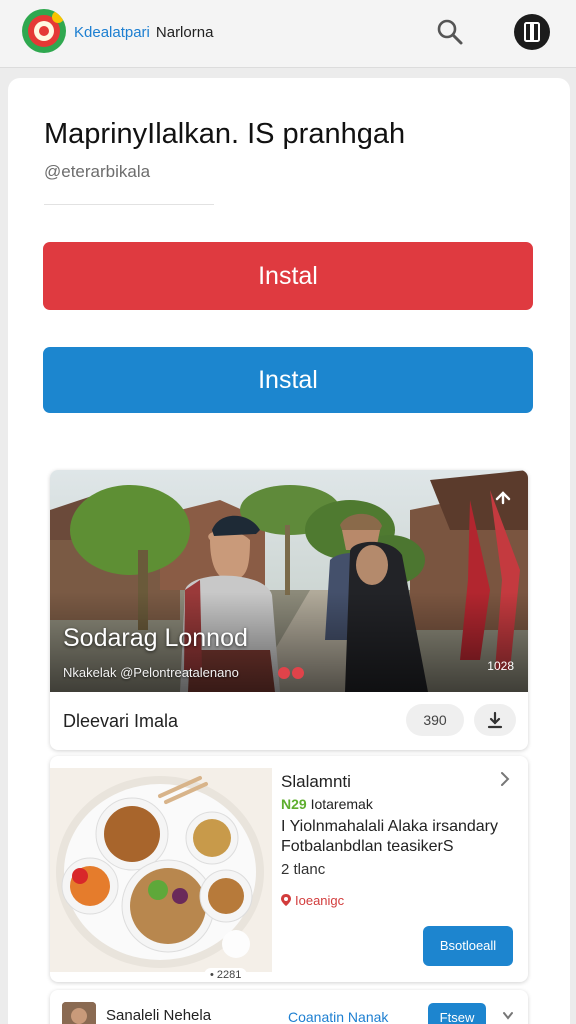 The height and width of the screenshot is (1024, 576). I want to click on food-description-line1: I Yiolnmahalali Alaka irsandary, so click(390, 826).